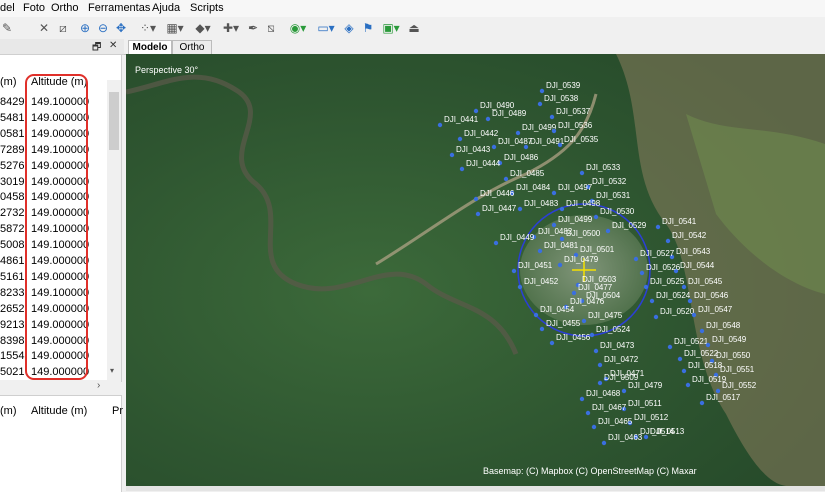 This screenshot has height=492, width=825. Describe the element at coordinates (12, 229) in the screenshot. I see `table-cell-accuracy: 5872` at that location.